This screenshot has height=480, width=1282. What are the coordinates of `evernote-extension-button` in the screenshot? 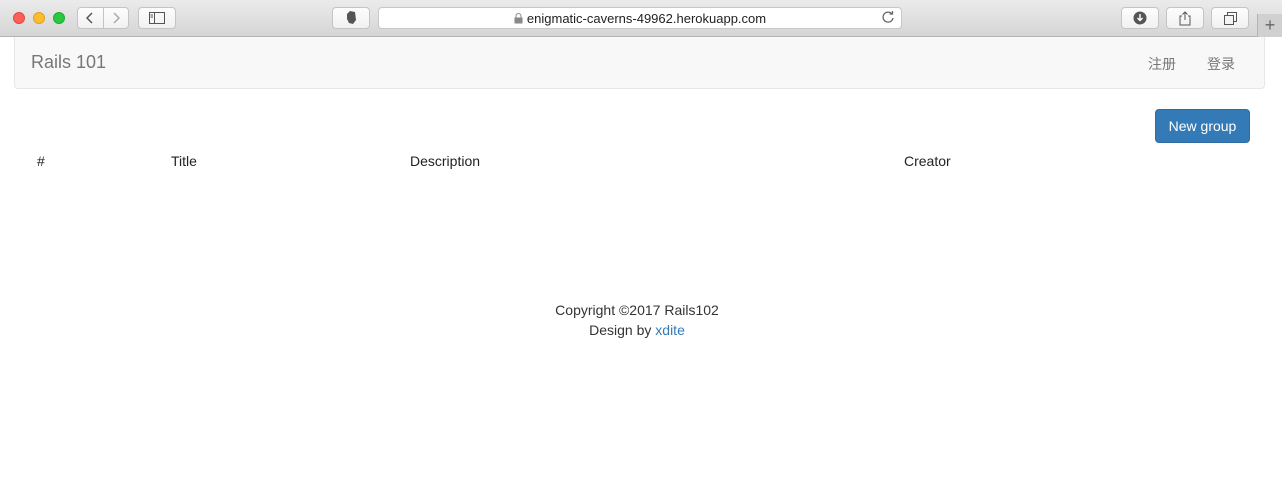 It's located at (351, 18).